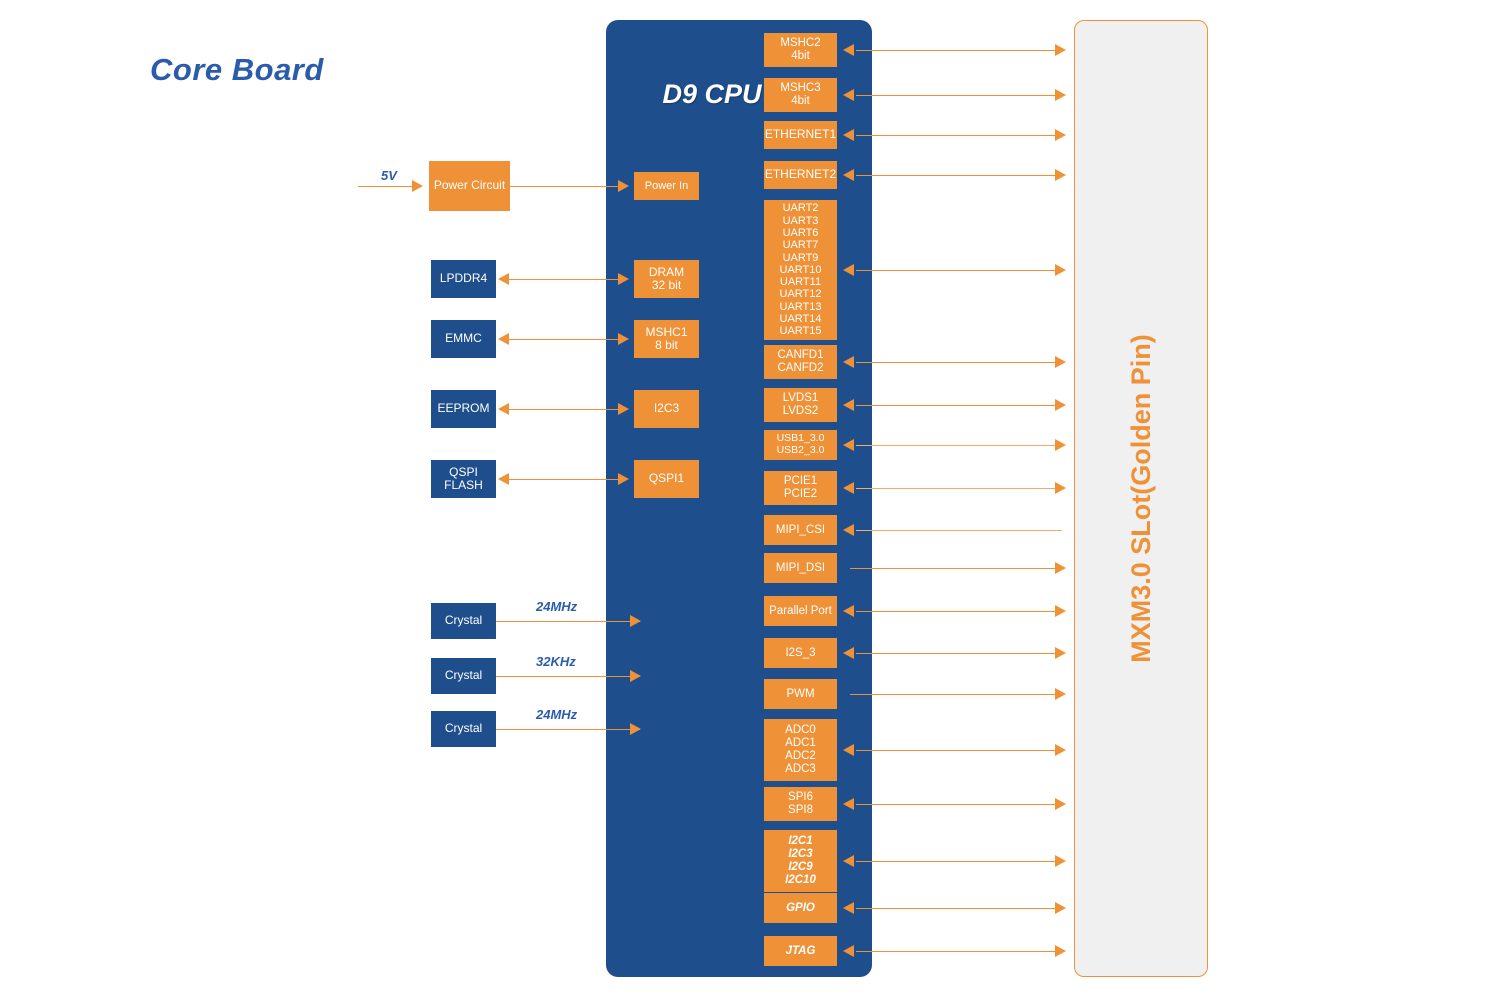 This screenshot has width=1500, height=1000. I want to click on block-line: MIPI_DSI, so click(800, 567).